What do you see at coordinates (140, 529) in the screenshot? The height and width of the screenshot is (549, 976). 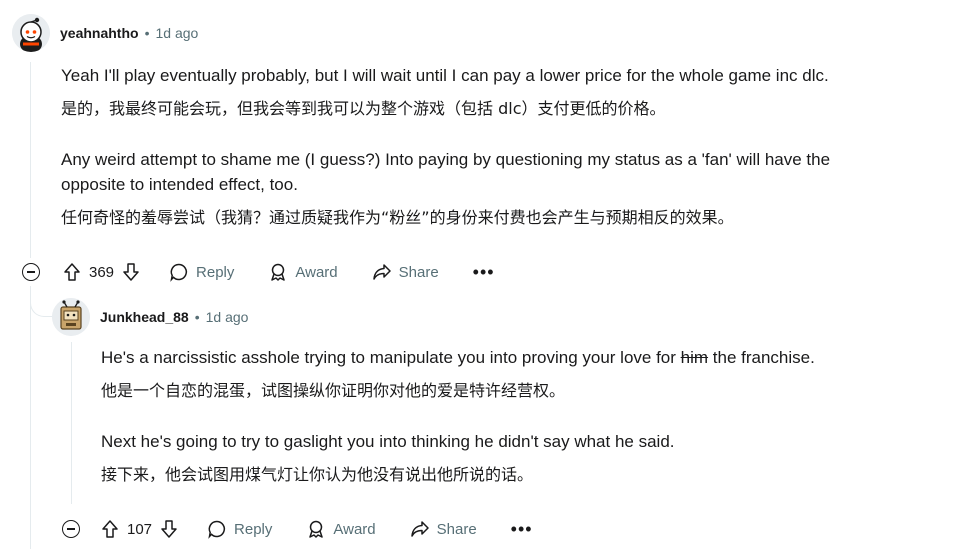 I see `vote-count: 107` at bounding box center [140, 529].